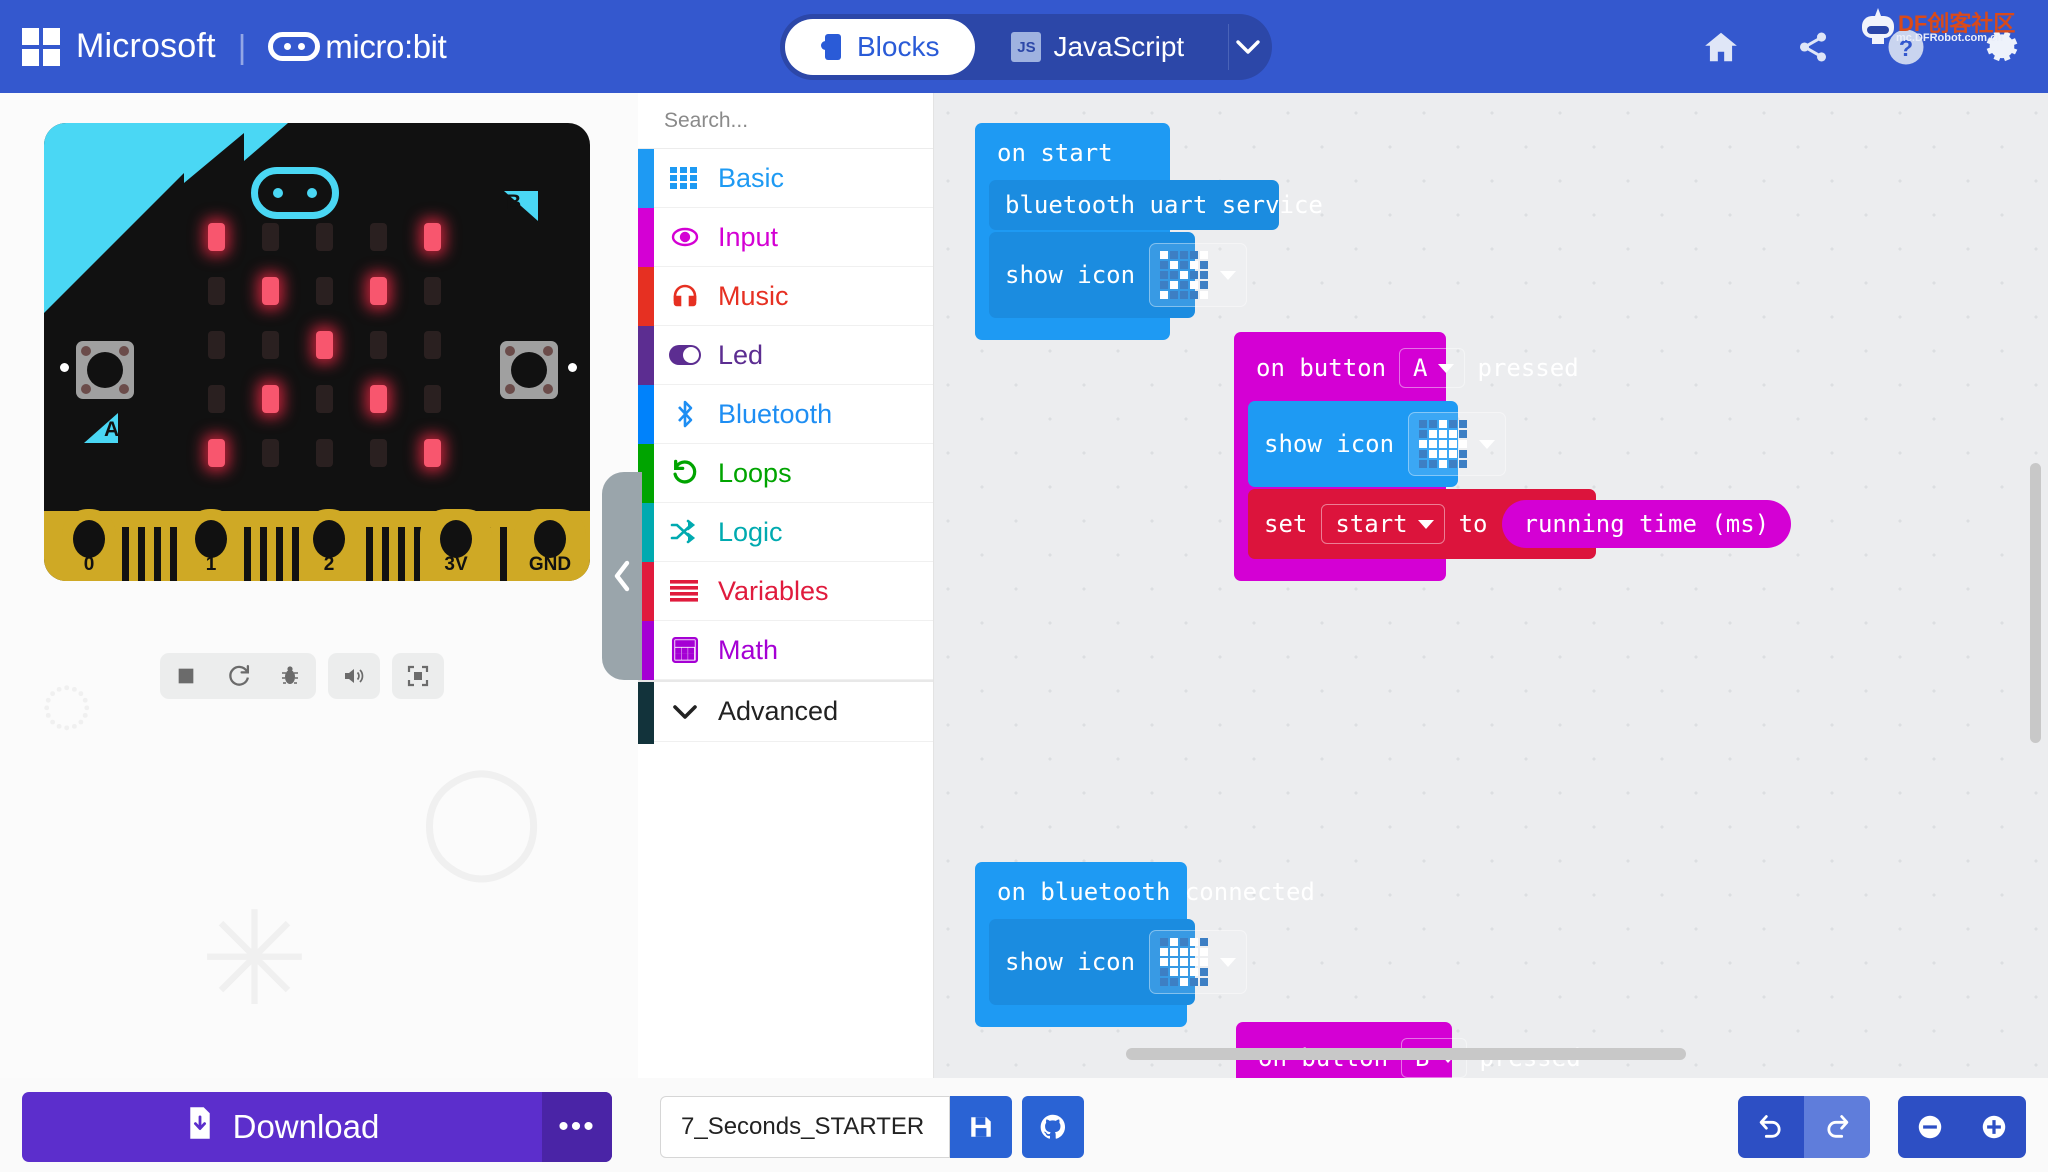 This screenshot has height=1172, width=2048. I want to click on microbit-label: micro:bit, so click(386, 46).